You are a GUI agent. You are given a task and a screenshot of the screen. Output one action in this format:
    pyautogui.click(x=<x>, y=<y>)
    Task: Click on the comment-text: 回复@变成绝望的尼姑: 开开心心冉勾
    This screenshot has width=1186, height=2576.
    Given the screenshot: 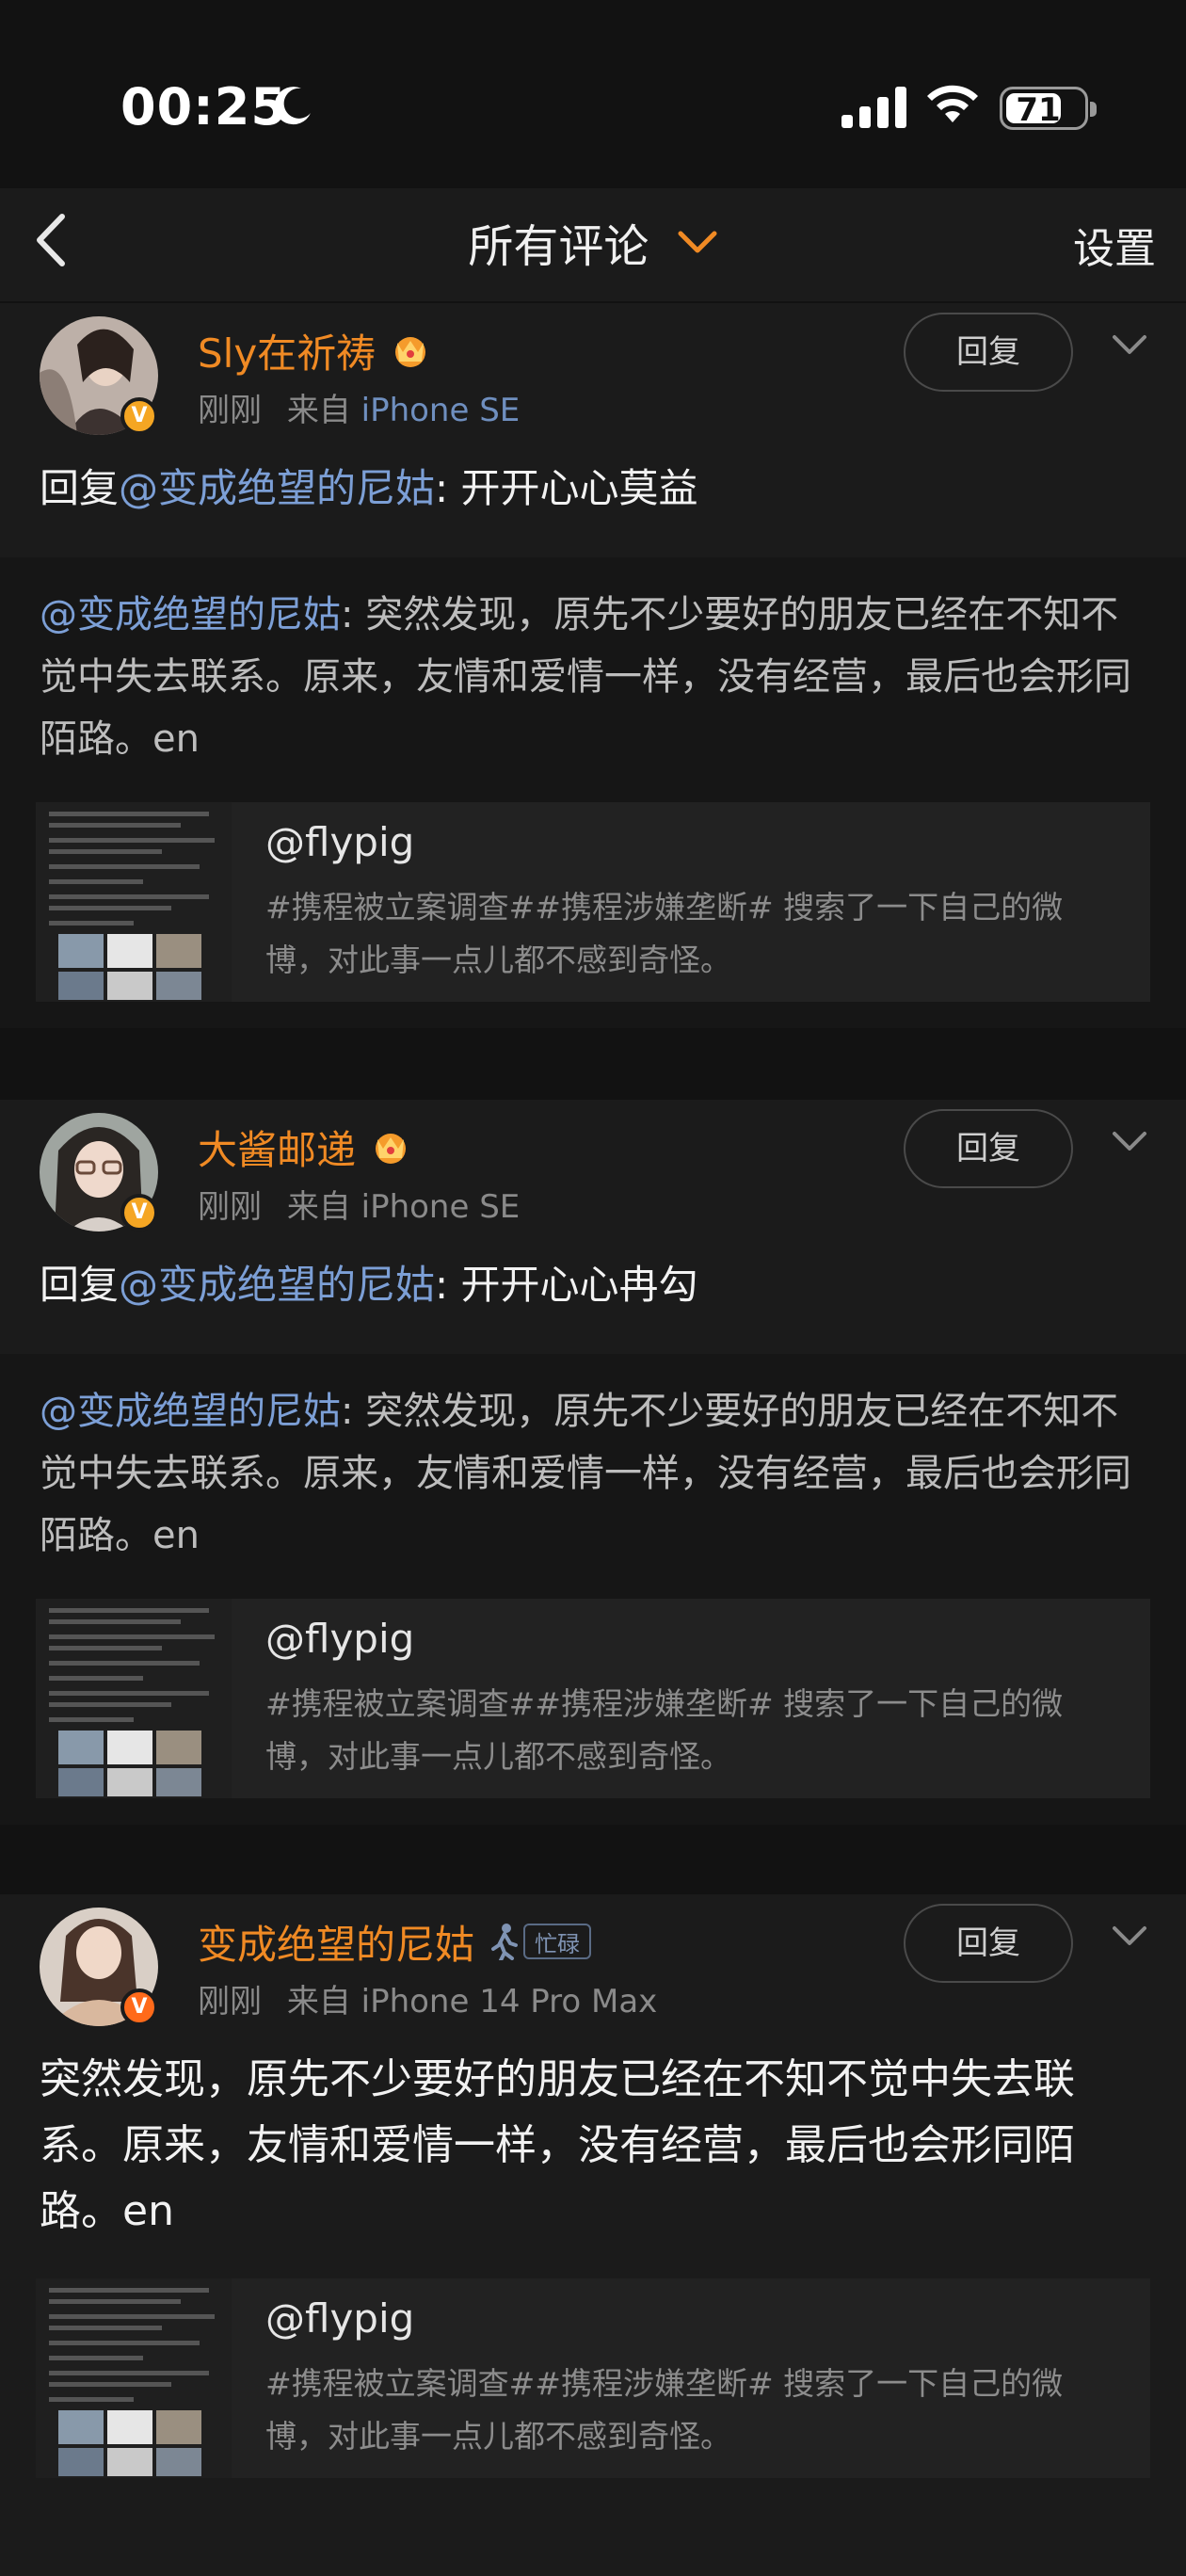 What is the action you would take?
    pyautogui.click(x=594, y=1285)
    